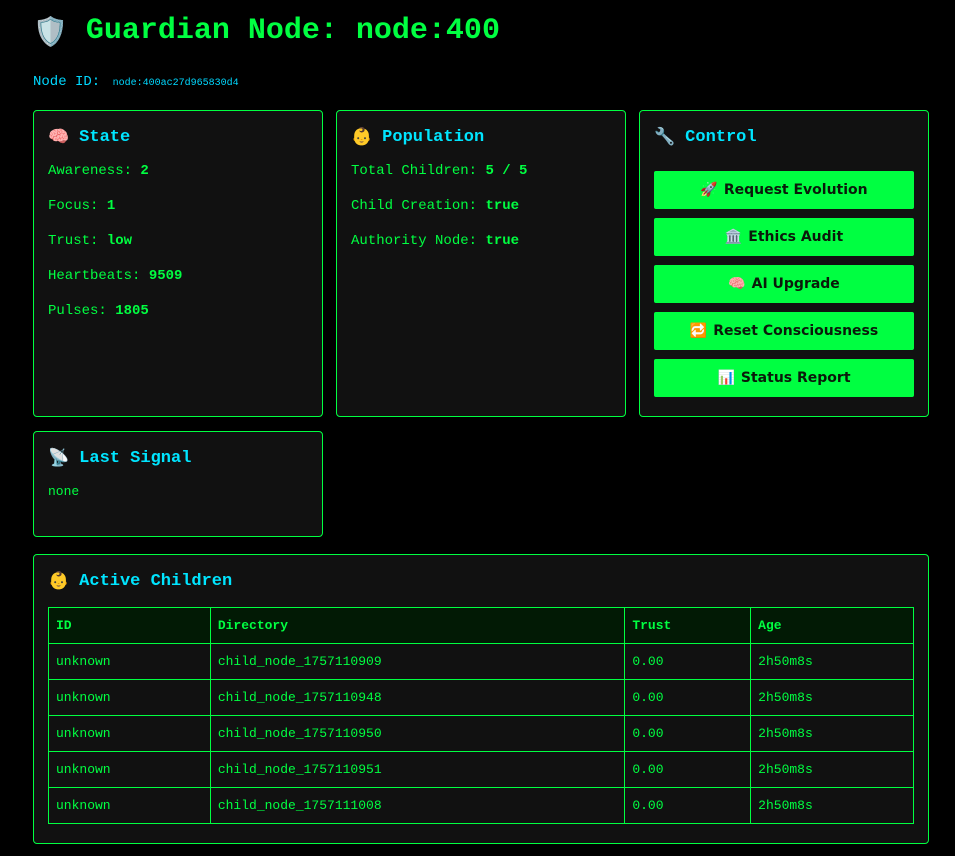 This screenshot has height=856, width=955. What do you see at coordinates (119, 241) in the screenshot?
I see `trust-value: low` at bounding box center [119, 241].